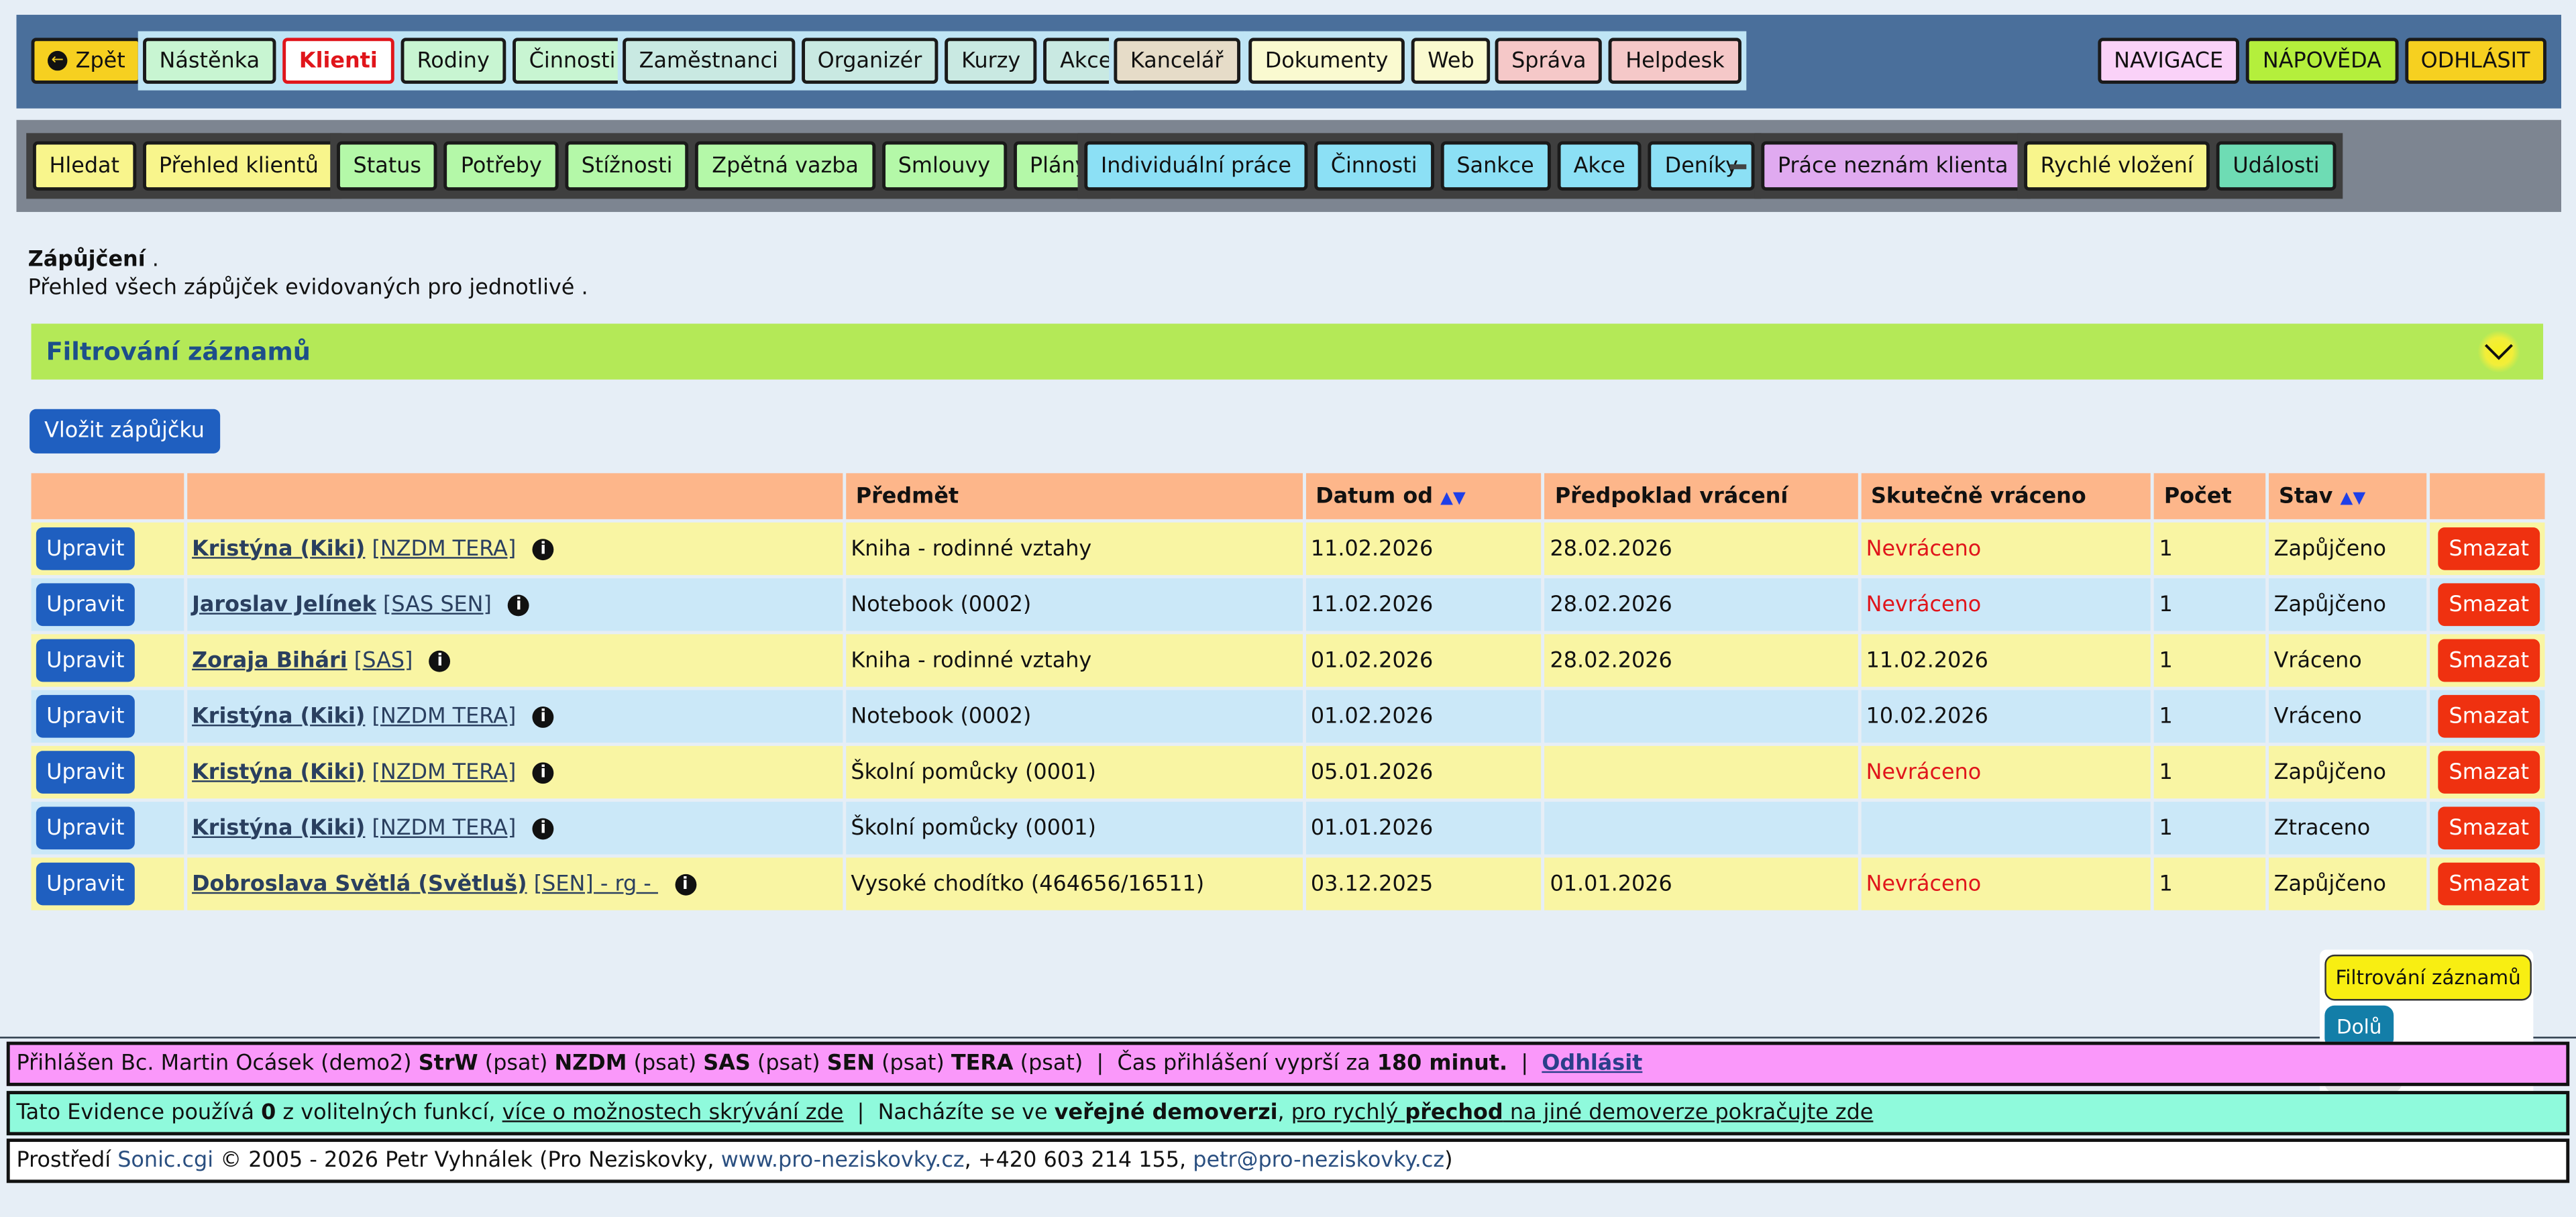 The width and height of the screenshot is (2576, 1217). Describe the element at coordinates (2210, 772) in the screenshot. I see `count-cell: 1` at that location.